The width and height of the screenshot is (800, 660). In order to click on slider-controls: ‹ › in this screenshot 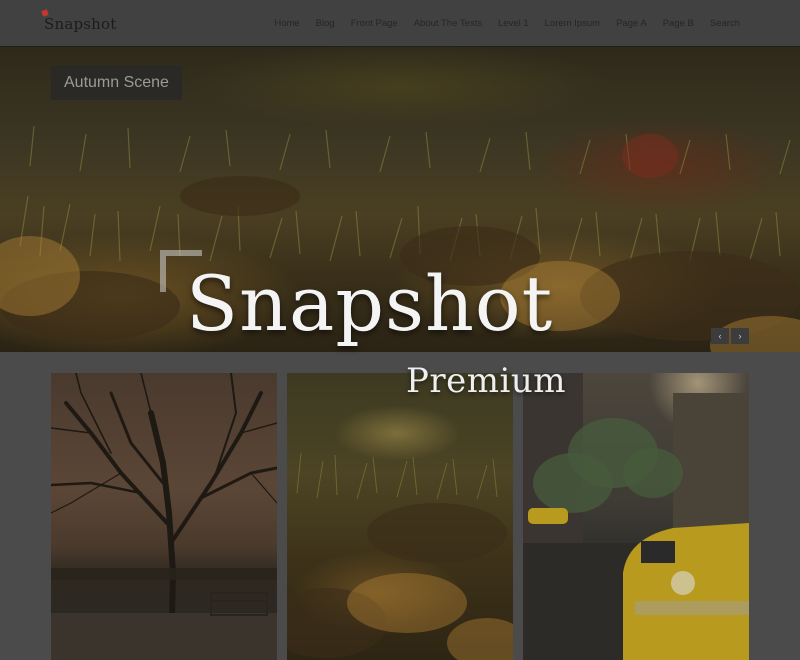, I will do `click(730, 336)`.